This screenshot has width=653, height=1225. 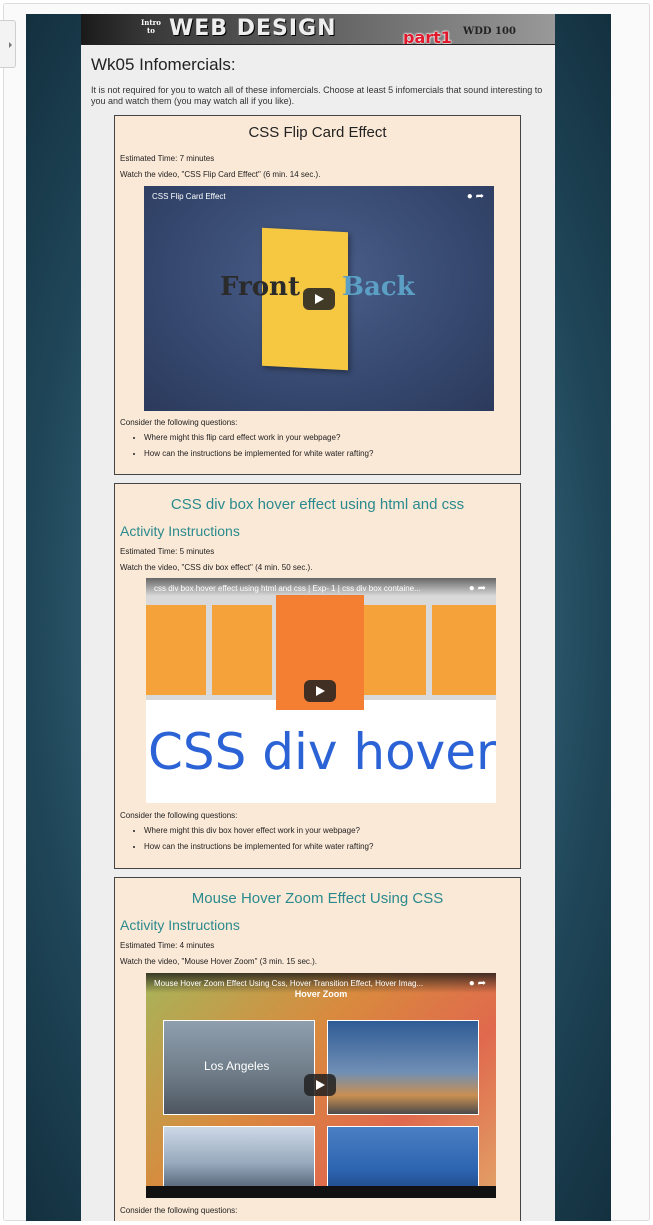 I want to click on estimated-time: Estimated Time: 4 minutes, so click(x=167, y=945).